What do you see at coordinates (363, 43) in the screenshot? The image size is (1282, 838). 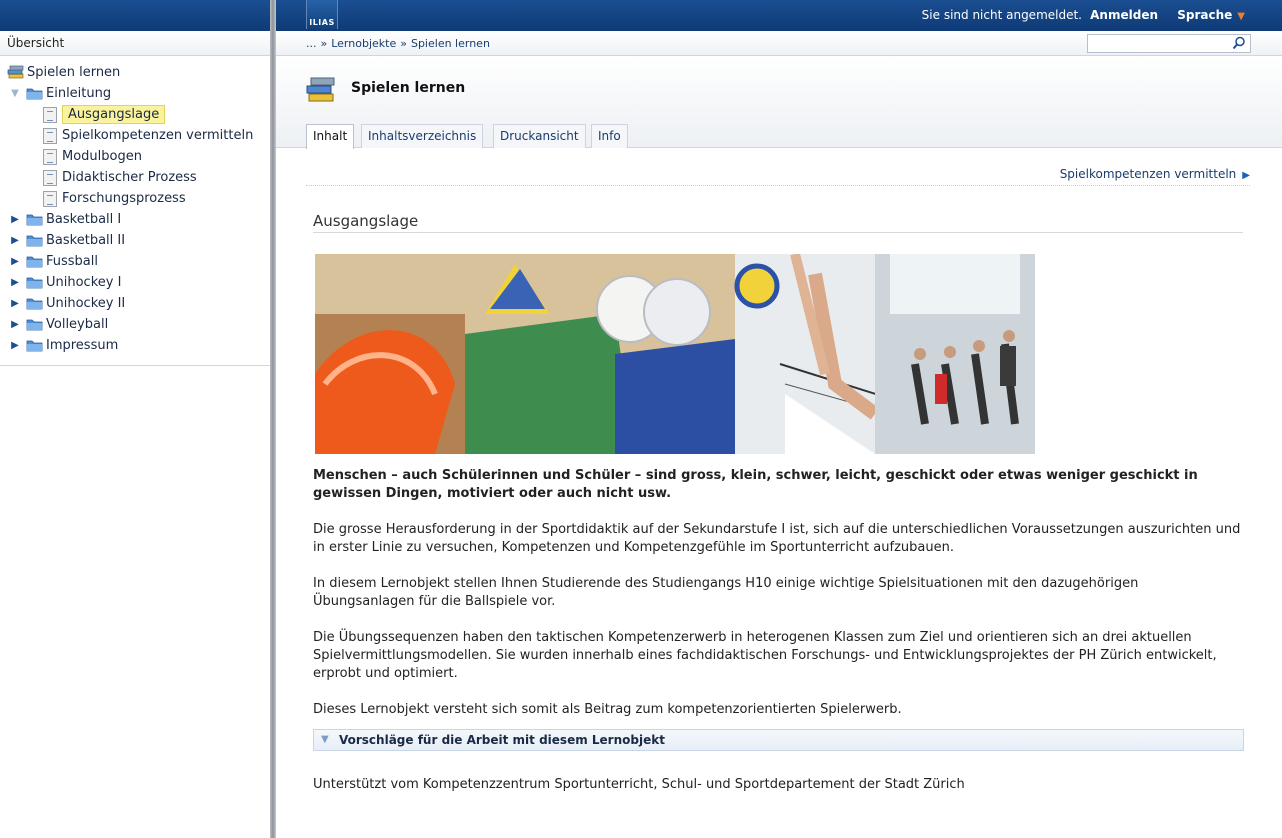 I see `breadcrumb-item: Lernobjekte` at bounding box center [363, 43].